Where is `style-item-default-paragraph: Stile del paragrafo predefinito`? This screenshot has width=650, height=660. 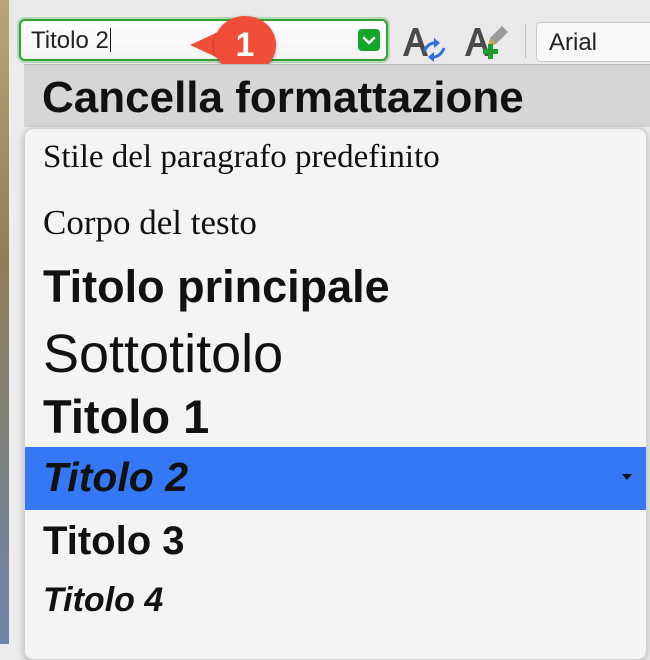 style-item-default-paragraph: Stile del paragrafo predefinito is located at coordinates (335, 160).